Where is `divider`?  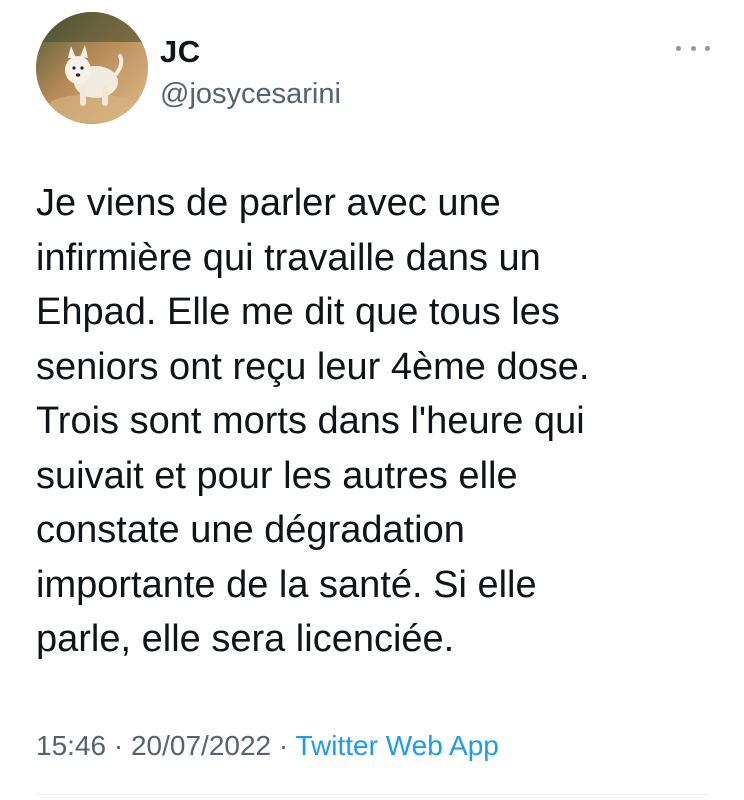
divider is located at coordinates (373, 794).